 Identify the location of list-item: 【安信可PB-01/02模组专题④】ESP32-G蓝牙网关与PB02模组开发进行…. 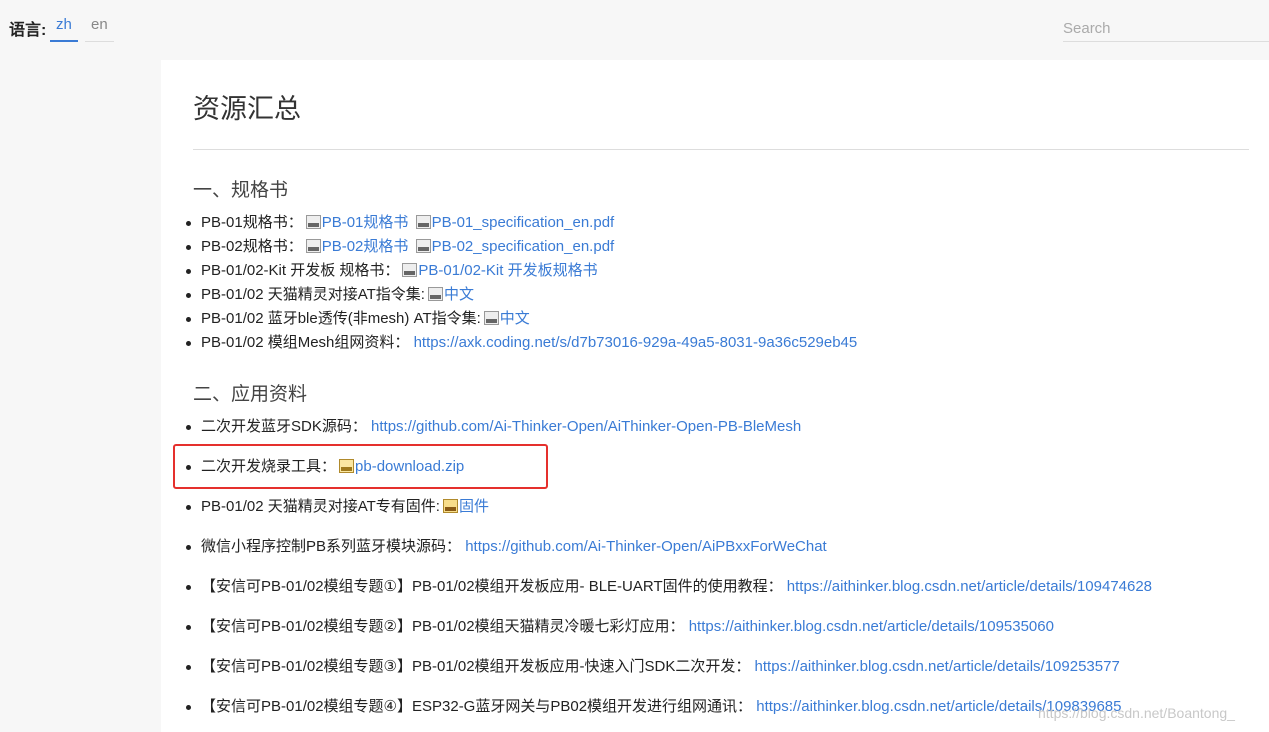
(653, 707).